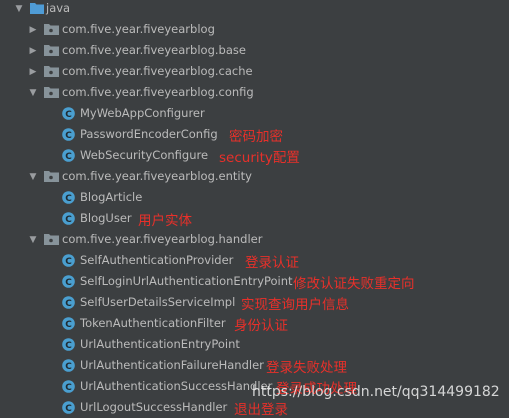 Image resolution: width=509 pixels, height=418 pixels. What do you see at coordinates (157, 260) in the screenshot?
I see `tree-node-label: SelfAuthenticationProvider` at bounding box center [157, 260].